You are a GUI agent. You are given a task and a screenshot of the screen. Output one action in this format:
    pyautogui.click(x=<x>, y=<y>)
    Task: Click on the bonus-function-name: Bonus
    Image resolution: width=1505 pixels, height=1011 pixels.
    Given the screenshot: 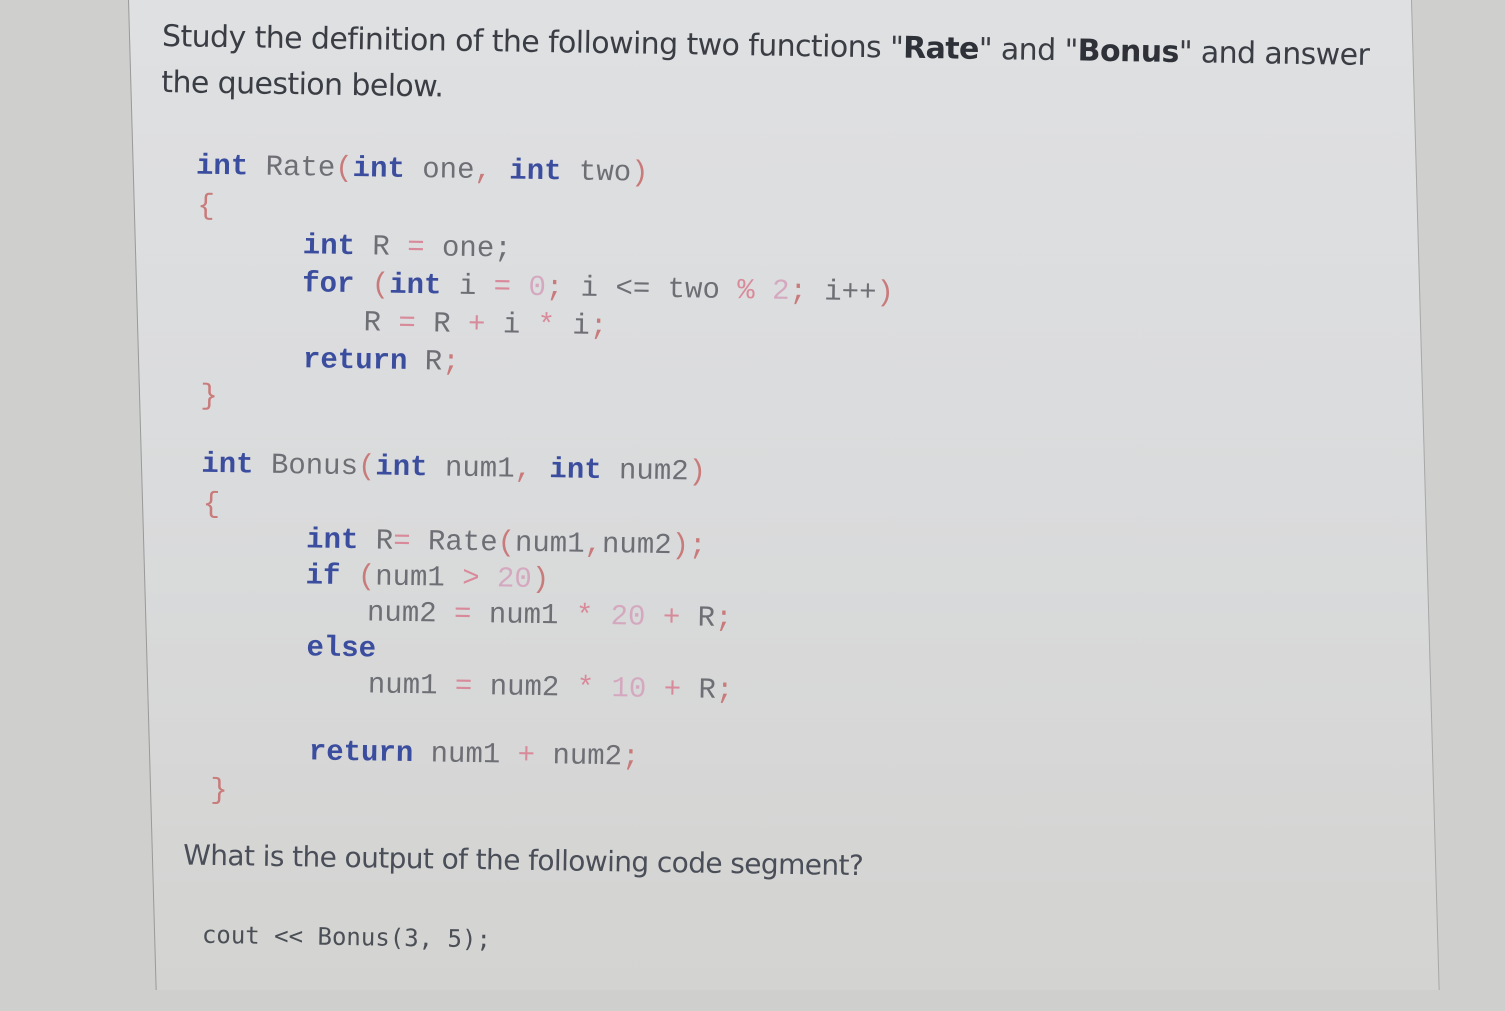 What is the action you would take?
    pyautogui.click(x=1128, y=52)
    